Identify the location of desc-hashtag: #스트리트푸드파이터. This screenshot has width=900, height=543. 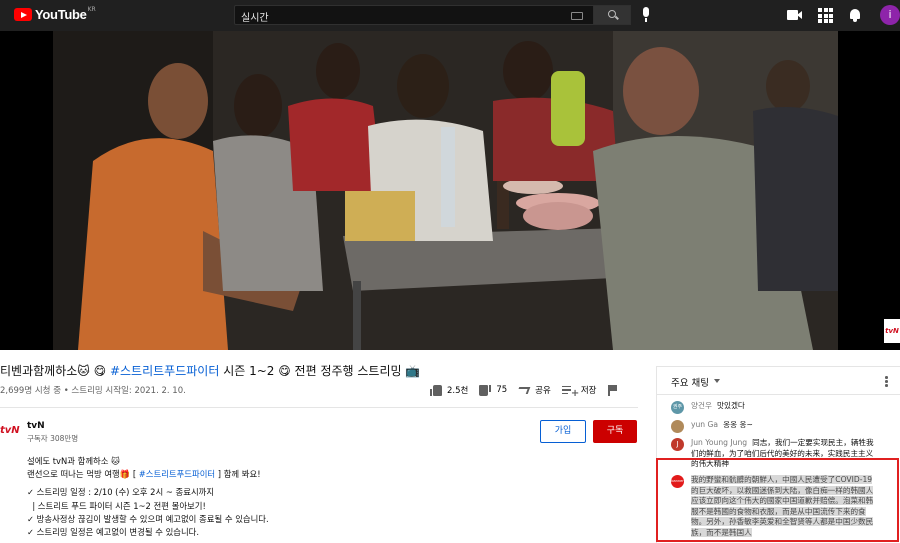
(177, 474).